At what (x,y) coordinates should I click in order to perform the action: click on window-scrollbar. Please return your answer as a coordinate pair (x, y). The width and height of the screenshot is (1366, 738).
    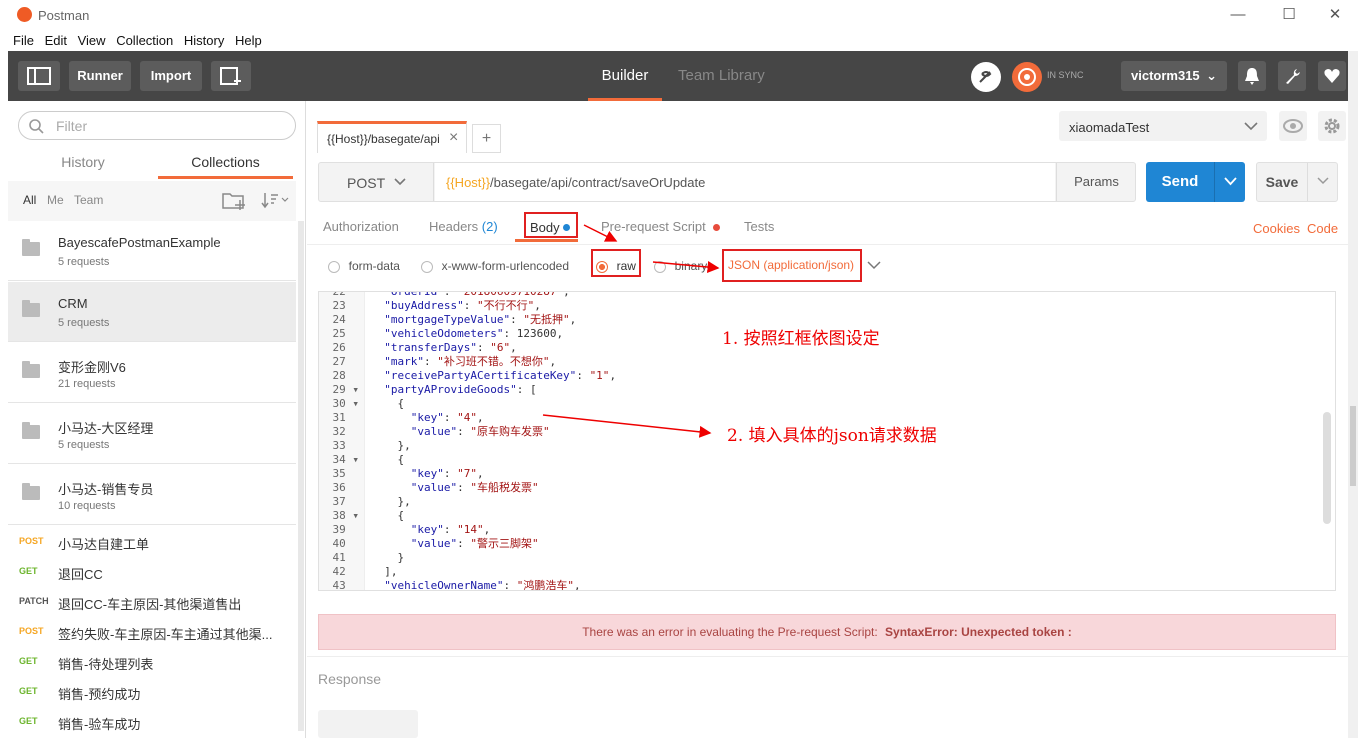
    Looking at the image, I should click on (1353, 394).